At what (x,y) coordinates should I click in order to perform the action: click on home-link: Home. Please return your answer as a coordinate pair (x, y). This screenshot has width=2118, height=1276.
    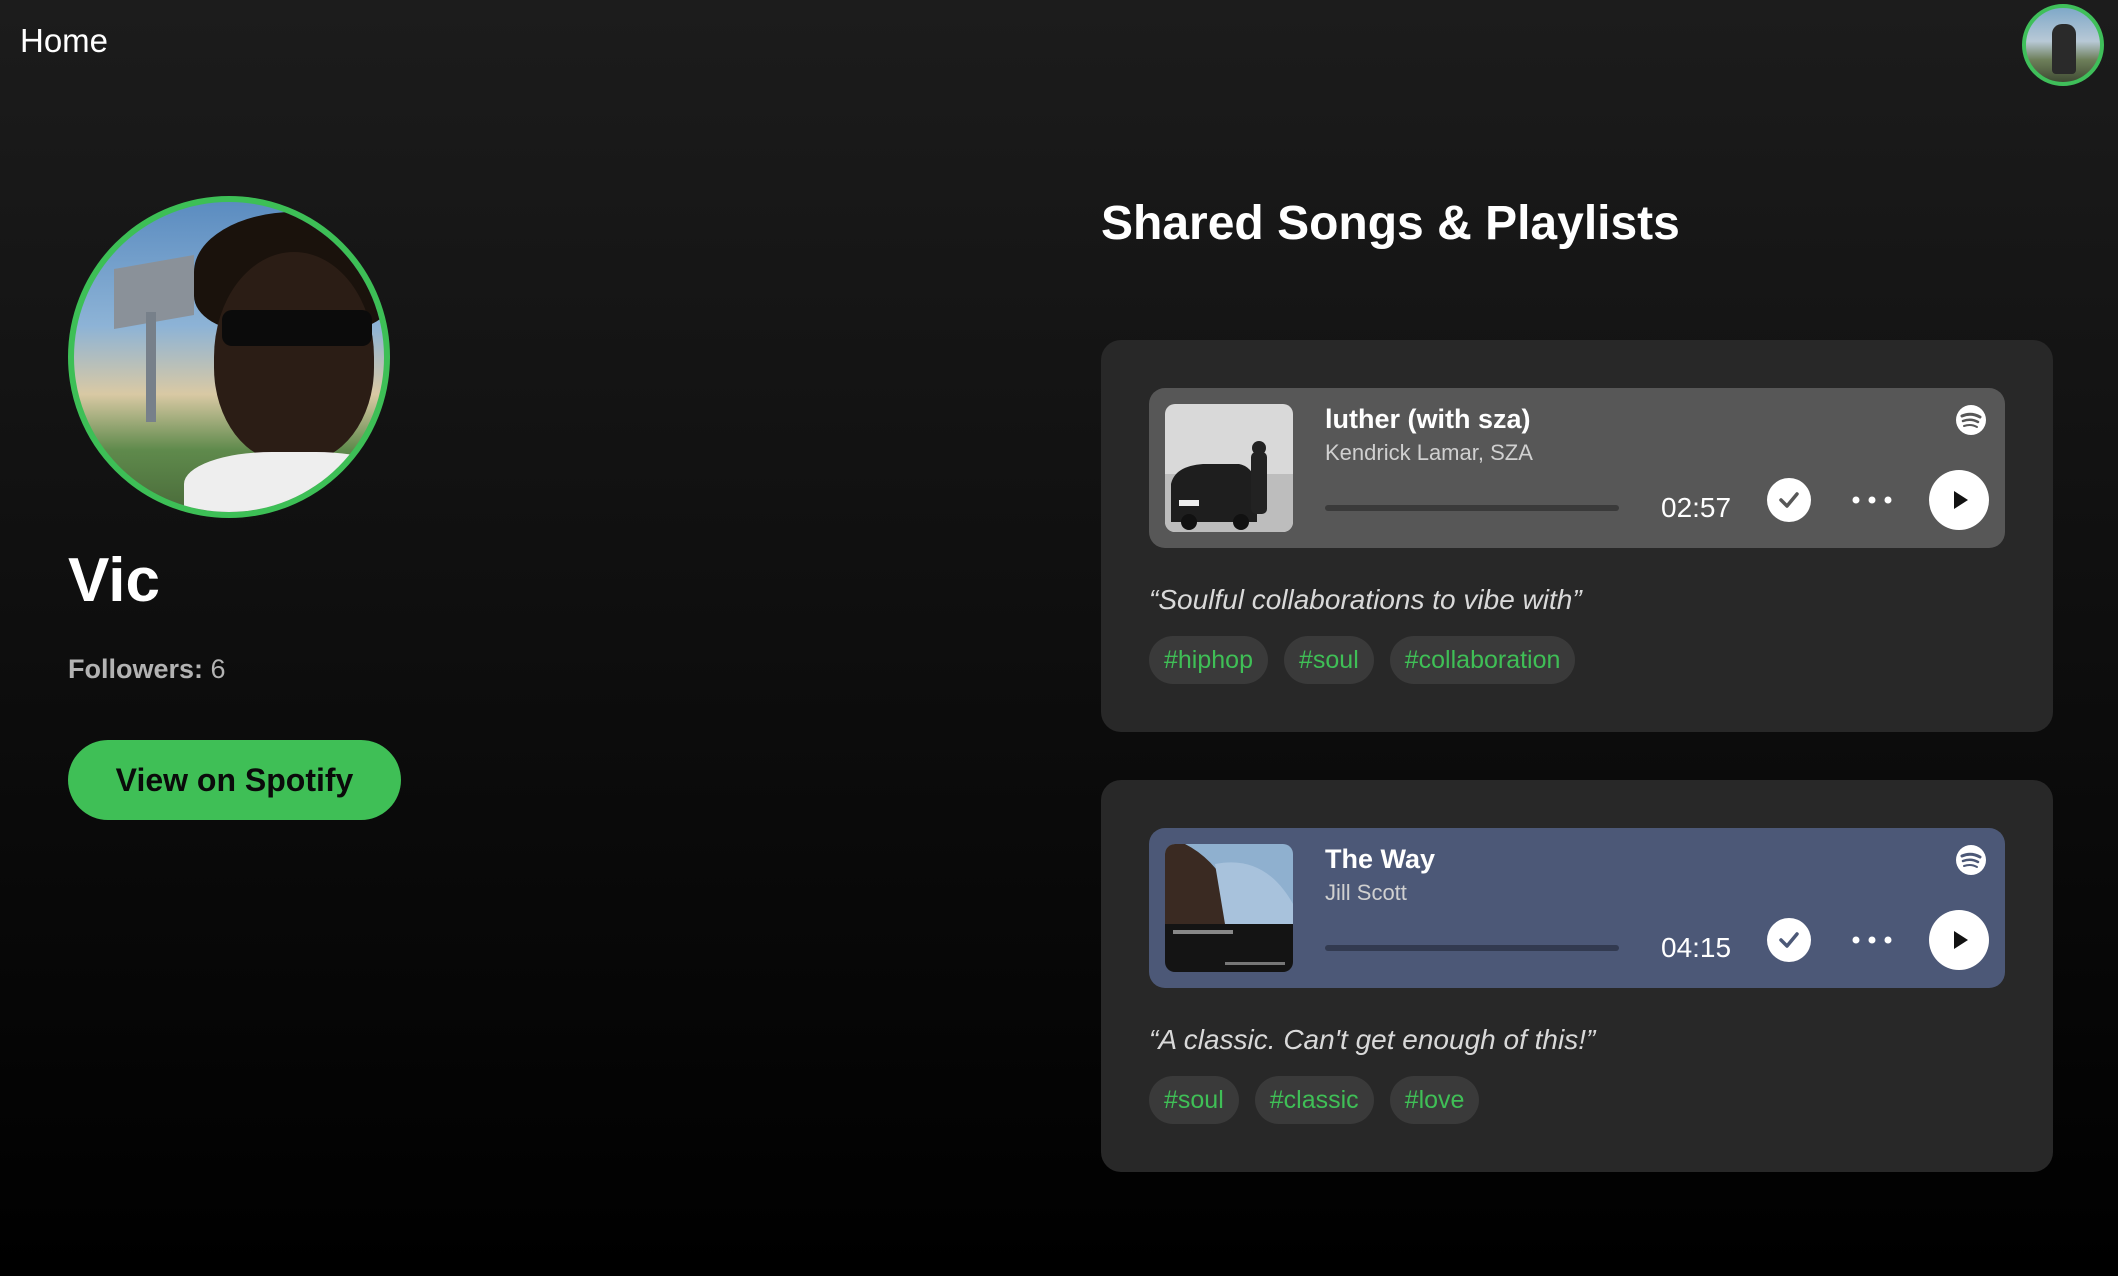
    Looking at the image, I should click on (64, 41).